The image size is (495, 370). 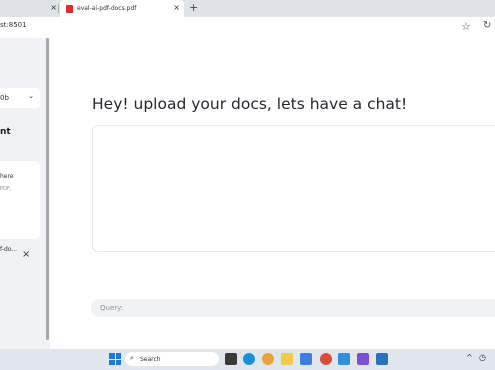 I want to click on file-explorer-icon, so click(x=287, y=359).